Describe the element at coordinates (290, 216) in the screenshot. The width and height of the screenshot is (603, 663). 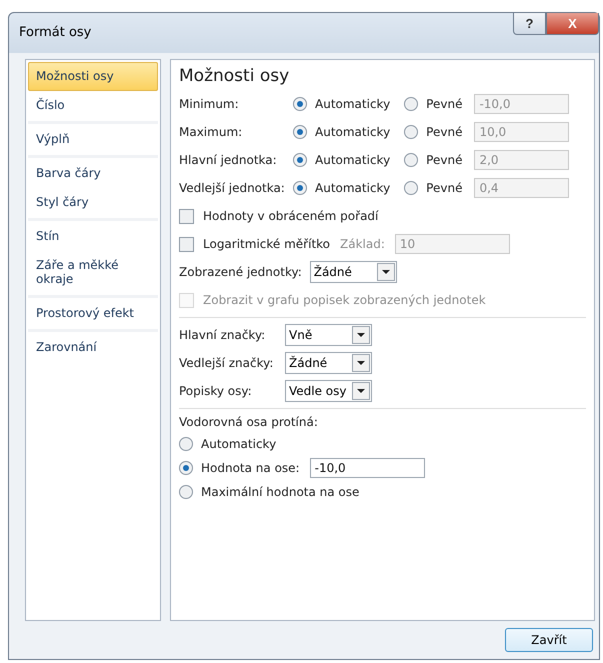
I see `checkbox-label: Hodnoty v obráceném pořadí` at that location.